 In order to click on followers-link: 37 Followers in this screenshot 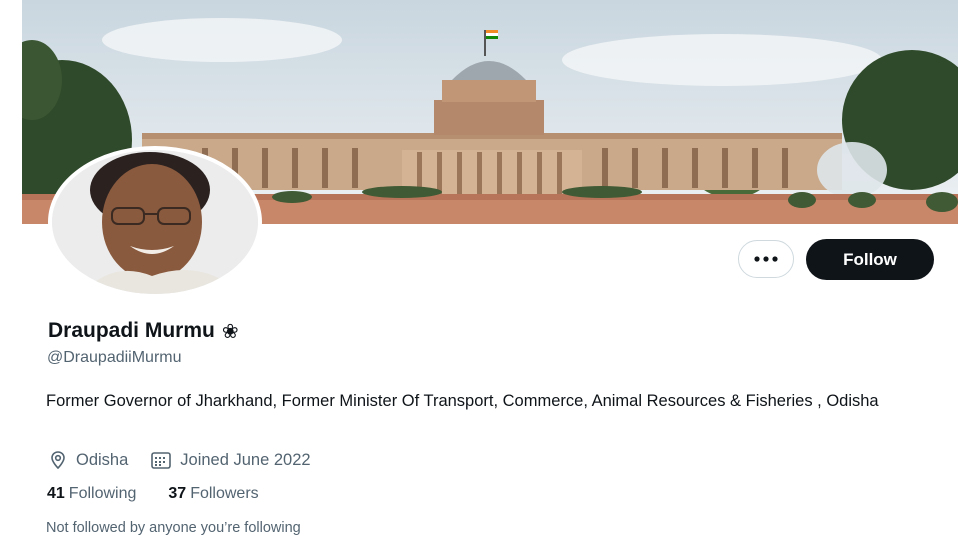, I will do `click(213, 494)`.